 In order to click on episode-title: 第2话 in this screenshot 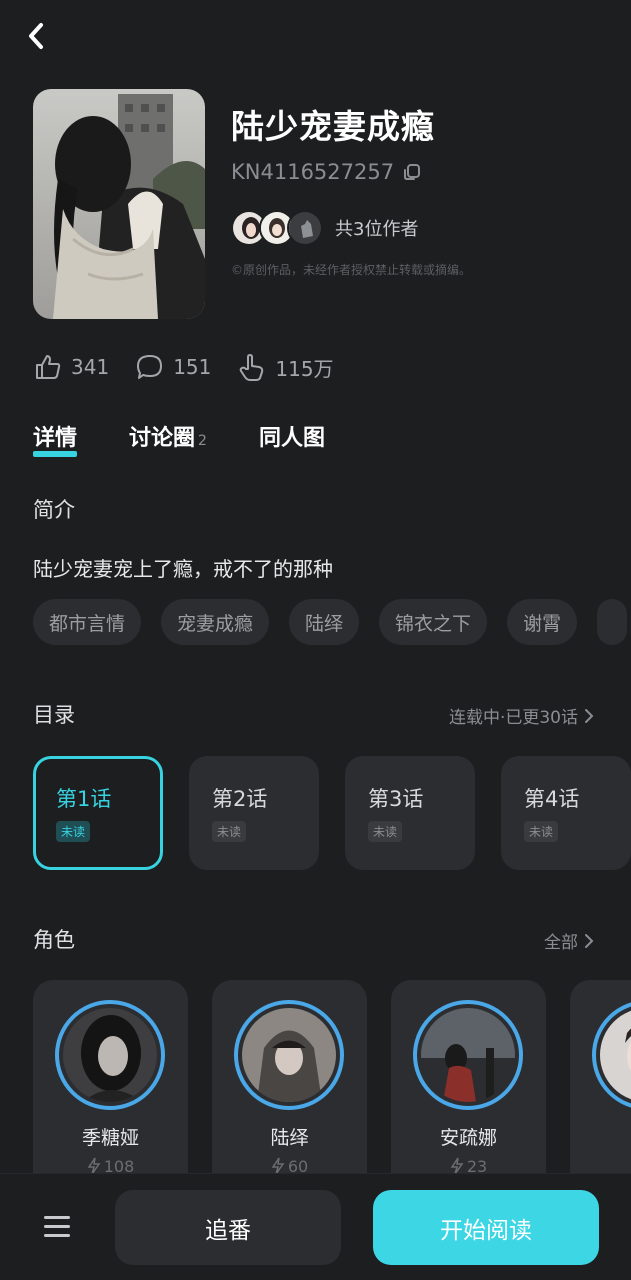, I will do `click(240, 799)`.